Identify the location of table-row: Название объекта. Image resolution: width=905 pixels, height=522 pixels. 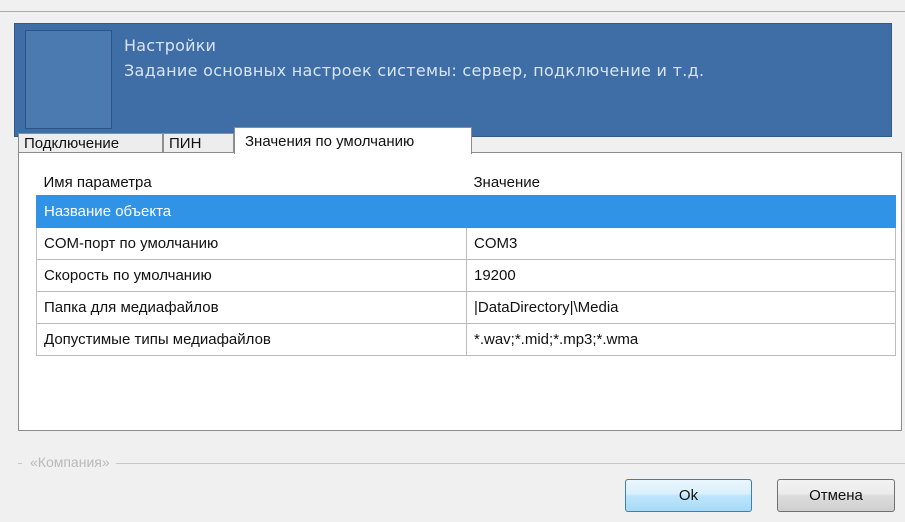
(466, 211).